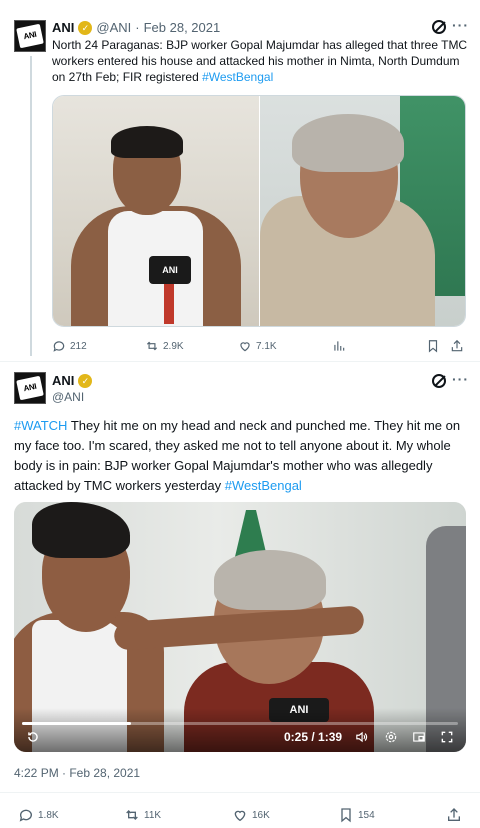  I want to click on views-icon, so click(339, 346).